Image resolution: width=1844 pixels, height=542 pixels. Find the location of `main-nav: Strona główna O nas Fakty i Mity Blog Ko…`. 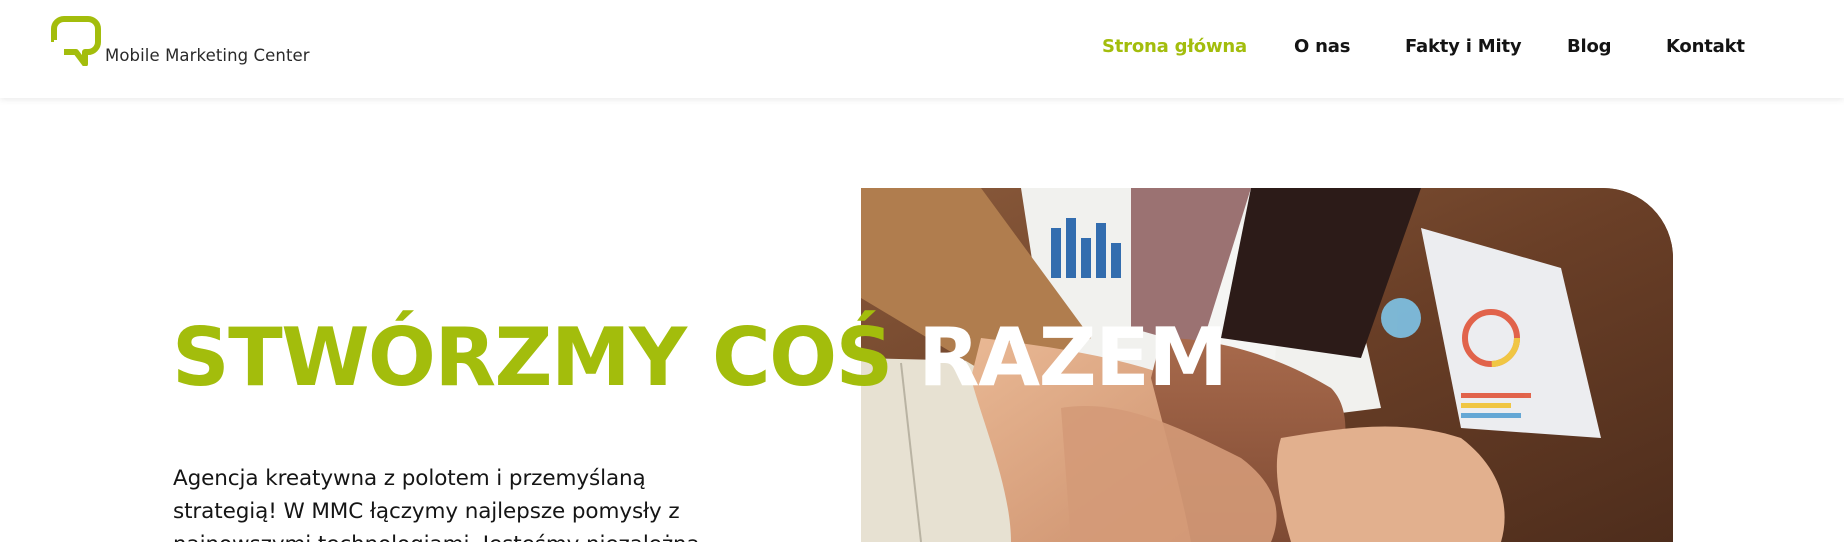

main-nav: Strona główna O nas Fakty i Mity Blog Ko… is located at coordinates (922, 49).